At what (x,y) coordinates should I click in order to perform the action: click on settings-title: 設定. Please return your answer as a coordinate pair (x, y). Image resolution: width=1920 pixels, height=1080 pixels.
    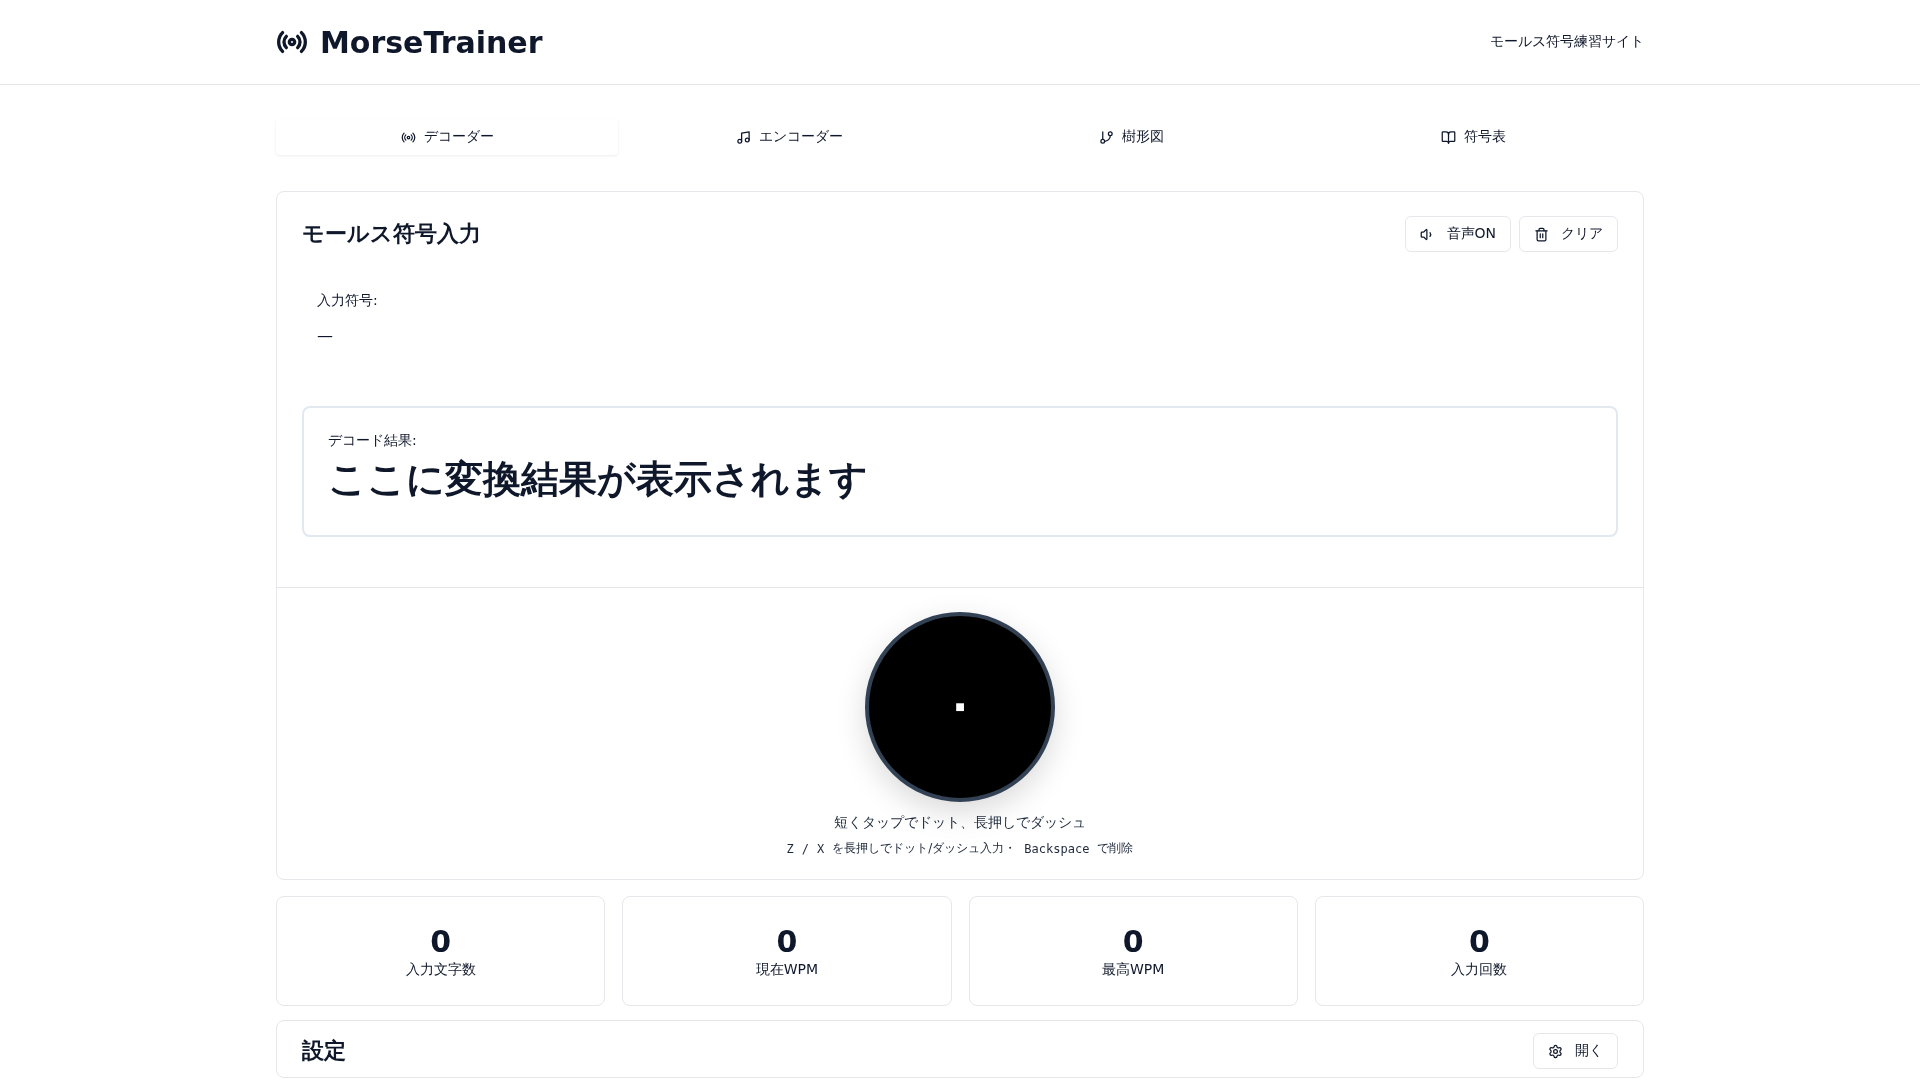
    Looking at the image, I should click on (324, 1051).